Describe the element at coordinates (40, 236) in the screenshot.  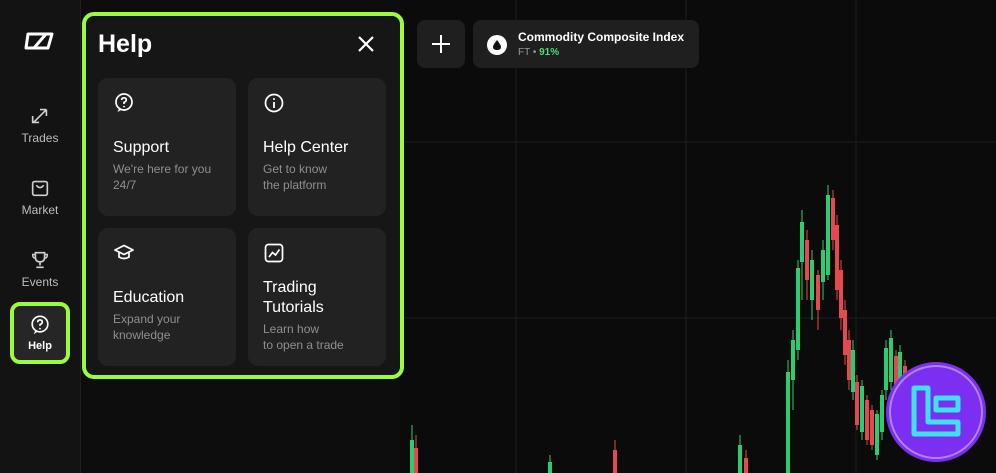
I see `sidebar: Trades Market Events Help` at that location.